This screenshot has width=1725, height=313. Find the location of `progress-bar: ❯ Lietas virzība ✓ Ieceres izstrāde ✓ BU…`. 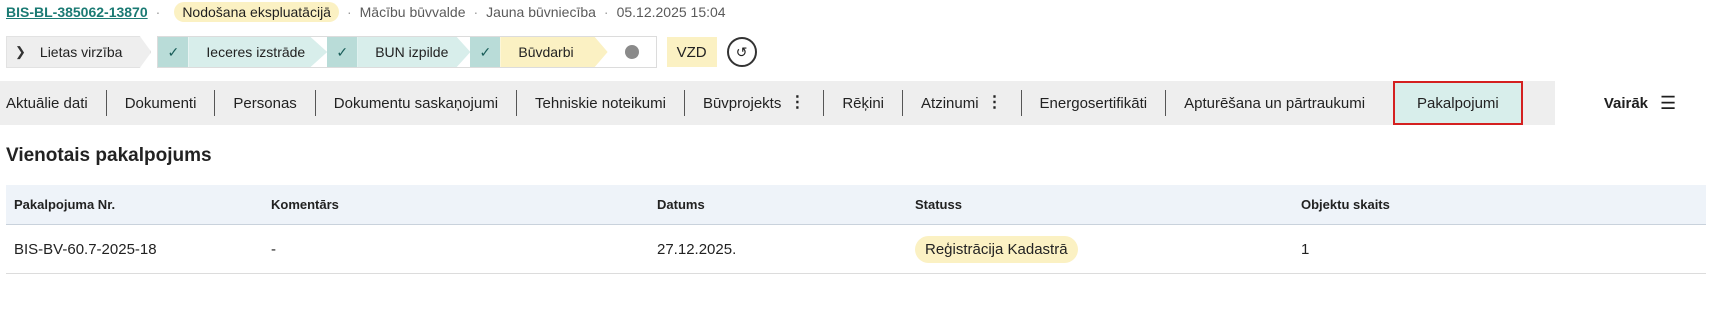

progress-bar: ❯ Lietas virzība ✓ Ieceres izstrāde ✓ BU… is located at coordinates (381, 52).